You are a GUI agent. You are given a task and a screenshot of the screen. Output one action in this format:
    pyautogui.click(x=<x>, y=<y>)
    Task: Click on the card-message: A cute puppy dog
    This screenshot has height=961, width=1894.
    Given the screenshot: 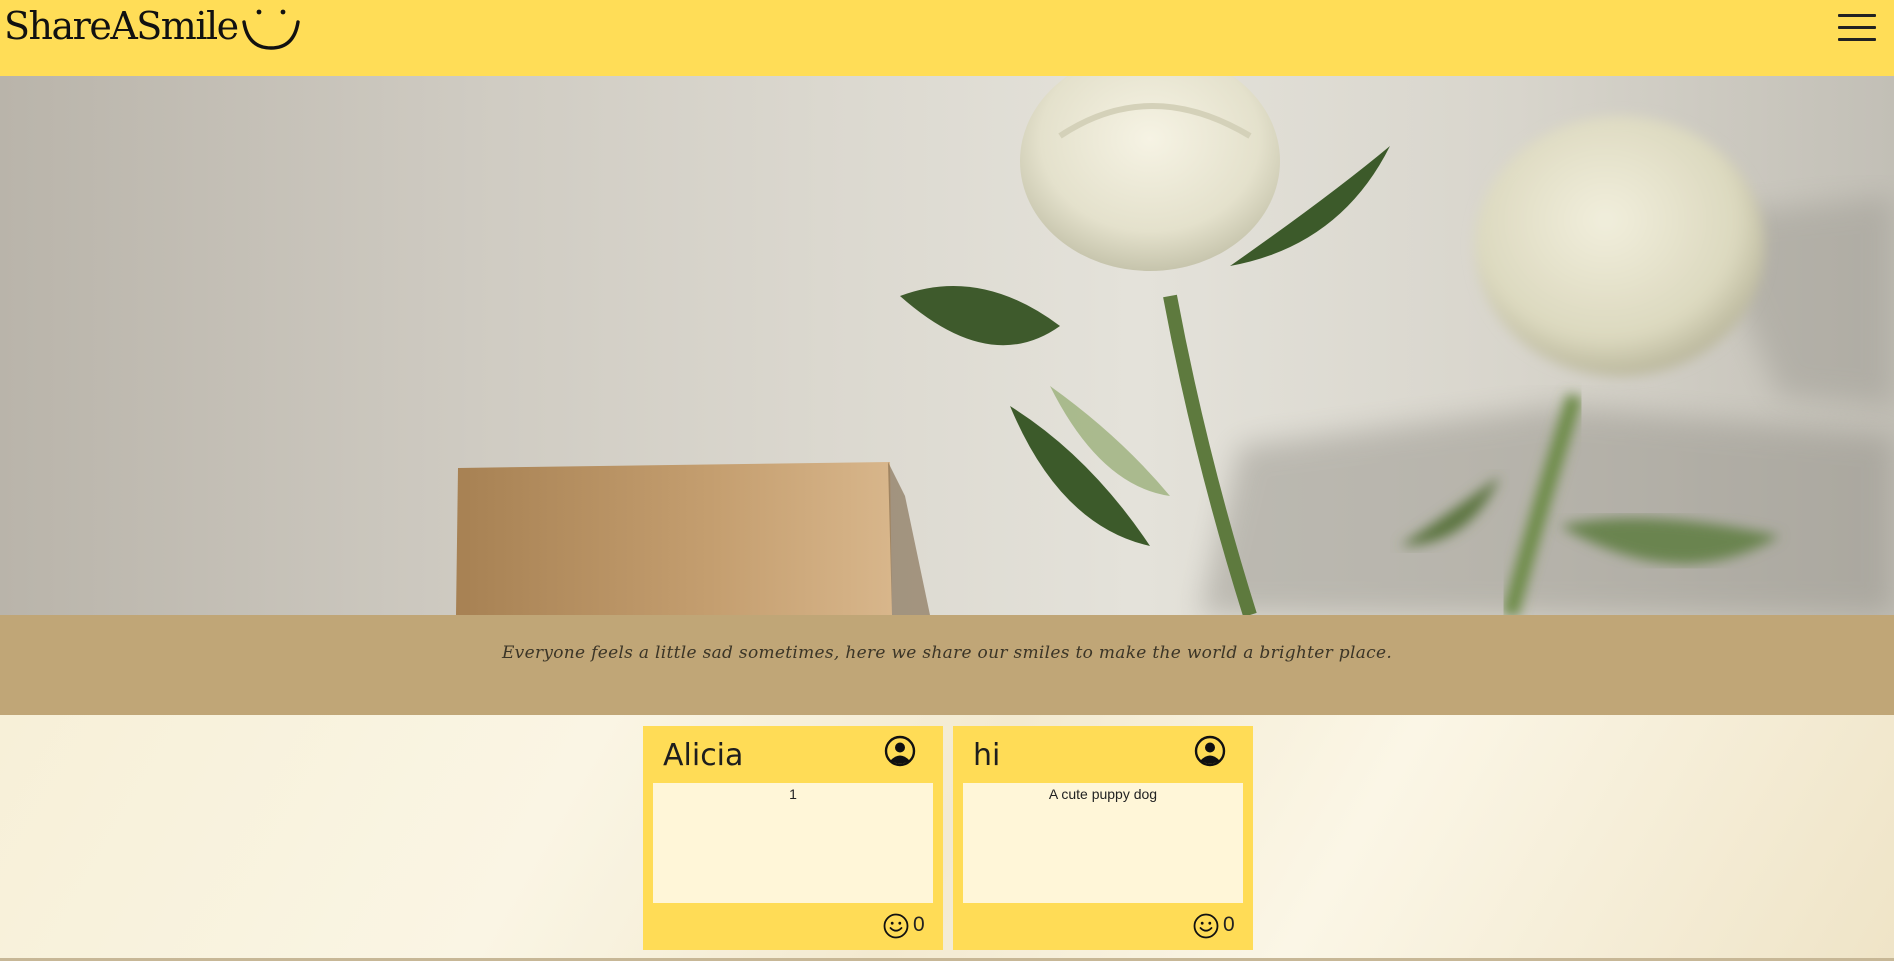 What is the action you would take?
    pyautogui.click(x=1103, y=843)
    